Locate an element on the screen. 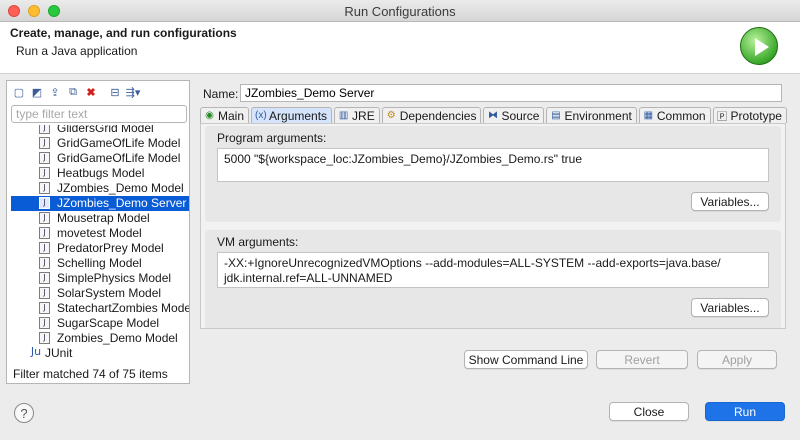  tree-item: J SimplePhysics Model is located at coordinates (100, 278).